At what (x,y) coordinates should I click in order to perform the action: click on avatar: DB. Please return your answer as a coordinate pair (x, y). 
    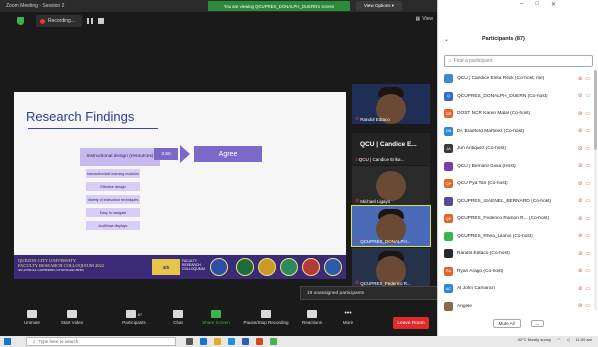
    Looking at the image, I should click on (448, 131).